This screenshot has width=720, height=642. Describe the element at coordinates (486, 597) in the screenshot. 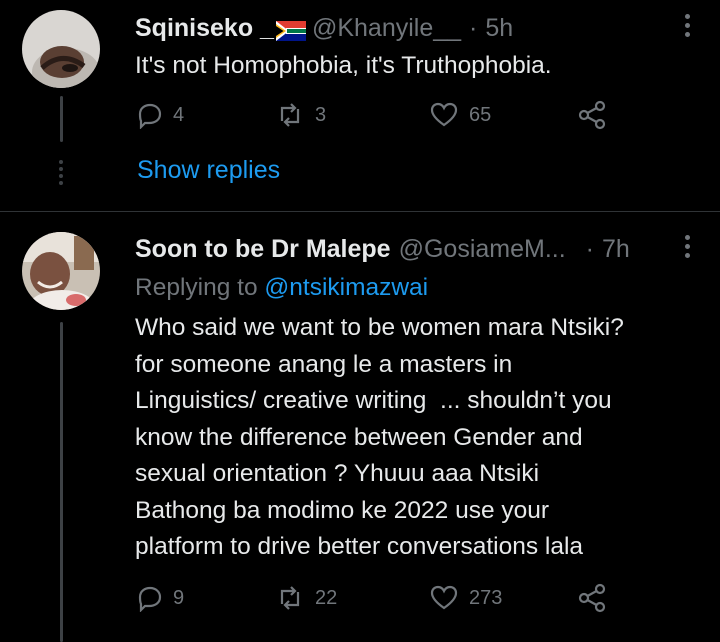

I see `like-count: 273` at that location.